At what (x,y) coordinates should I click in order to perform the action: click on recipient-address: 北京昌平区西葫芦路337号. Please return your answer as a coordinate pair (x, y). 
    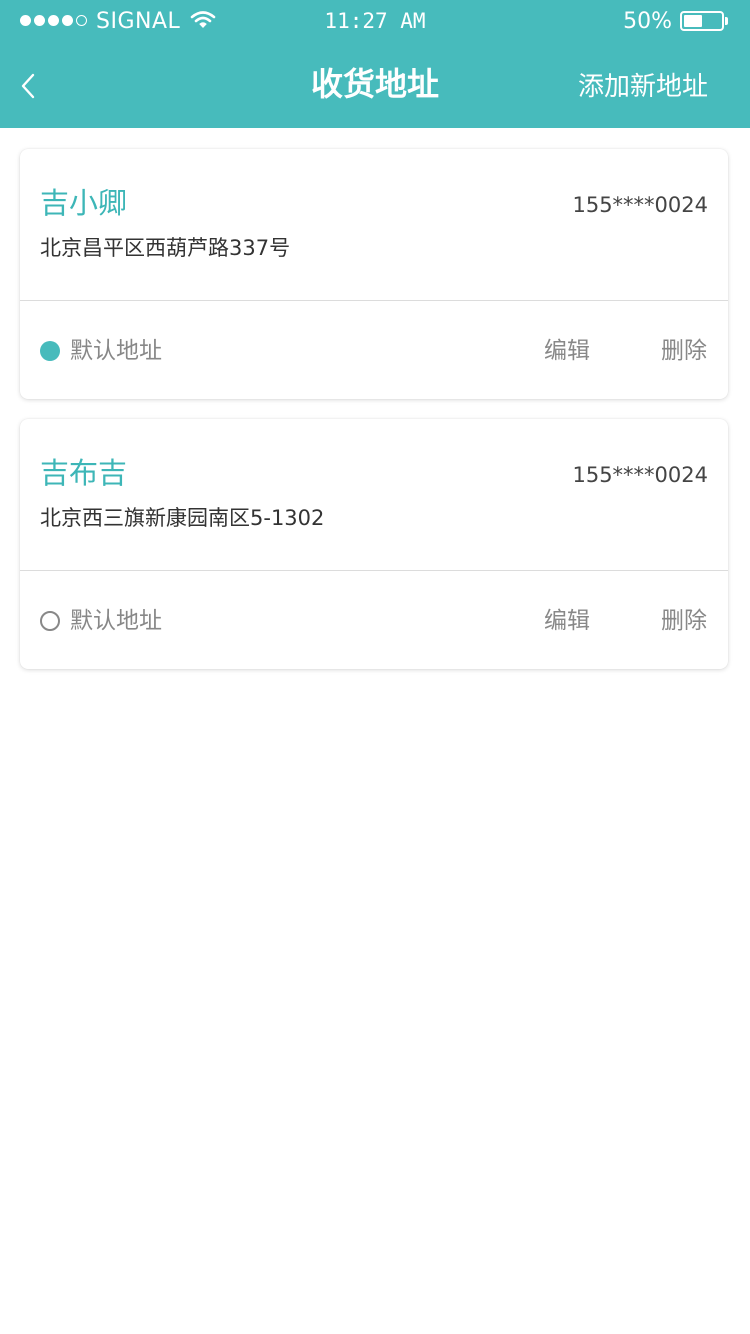
    Looking at the image, I should click on (165, 248).